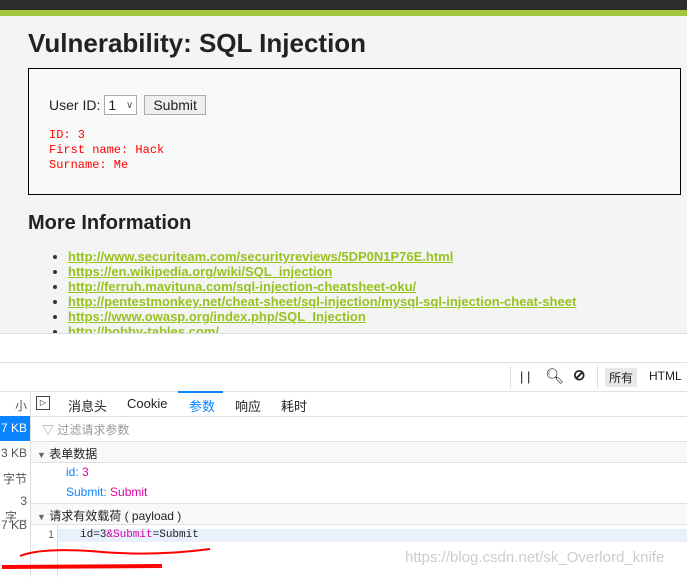 The width and height of the screenshot is (687, 577). I want to click on toggle-sidebar-icon: ▷, so click(43, 403).